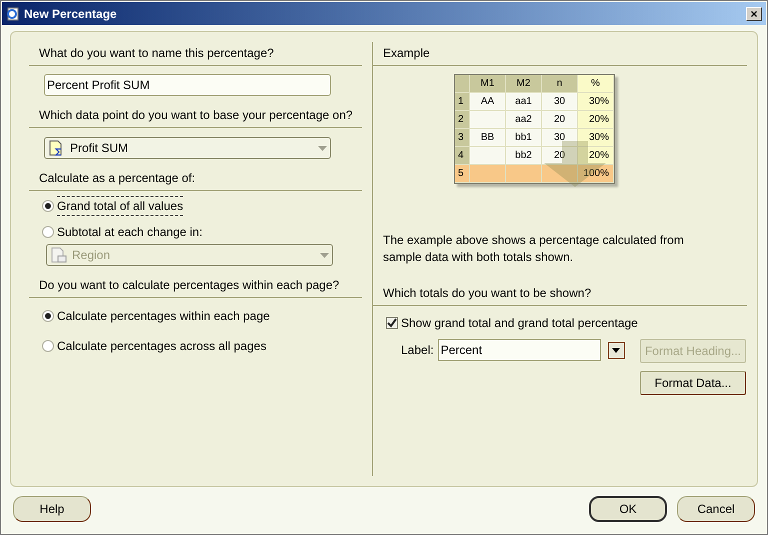 This screenshot has width=768, height=535. I want to click on table-cell: aa1, so click(524, 102).